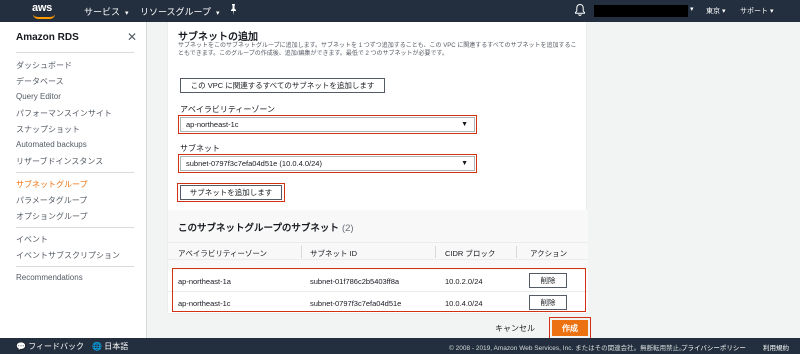 The height and width of the screenshot is (354, 800). Describe the element at coordinates (44, 16) in the screenshot. I see `aws-smile-icon` at that location.